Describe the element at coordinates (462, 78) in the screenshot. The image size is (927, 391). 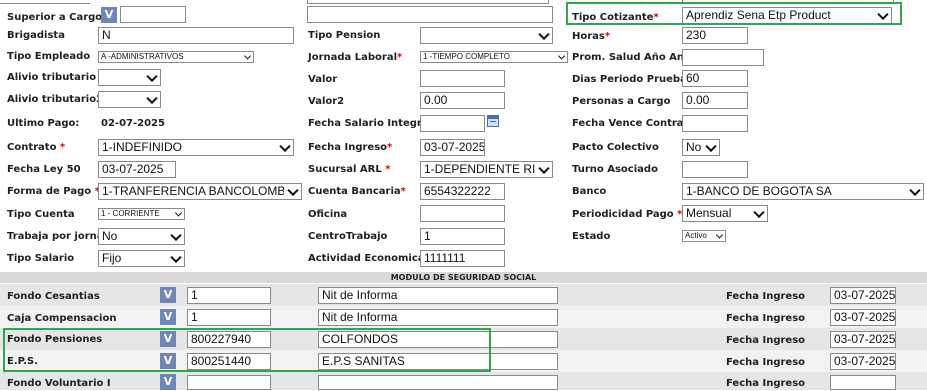
I see `valor-input` at that location.